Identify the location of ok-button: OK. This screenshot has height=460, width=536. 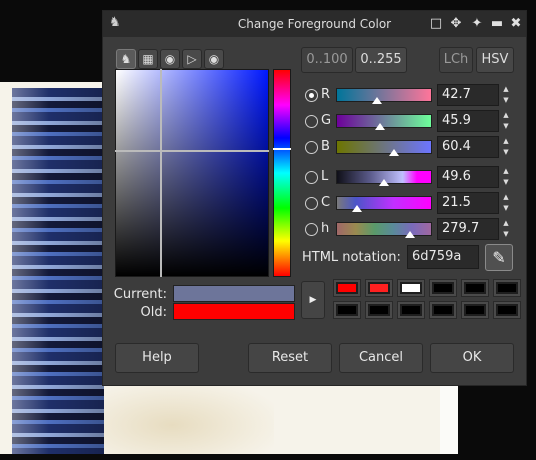
(472, 358).